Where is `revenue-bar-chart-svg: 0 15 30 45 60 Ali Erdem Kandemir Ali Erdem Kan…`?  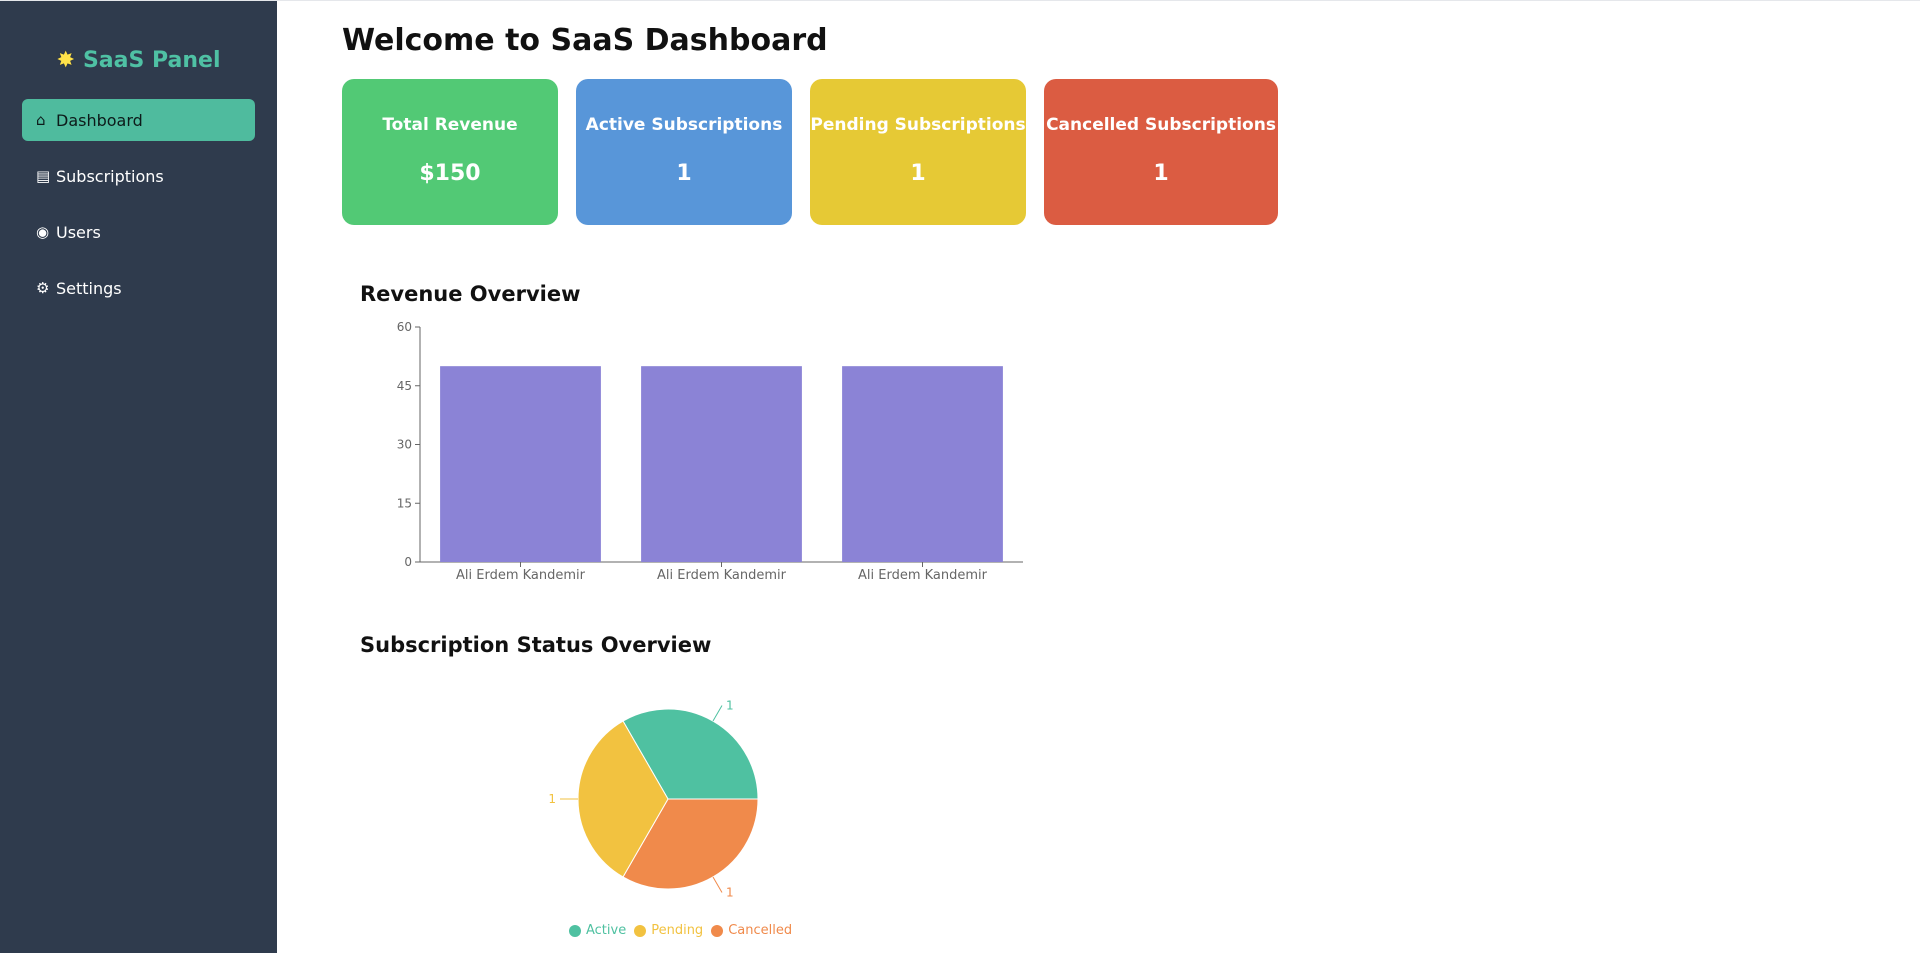
revenue-bar-chart-svg: 0 15 30 45 60 Ali Erdem Kandemir Ali Erdem Kan… is located at coordinates (710, 451).